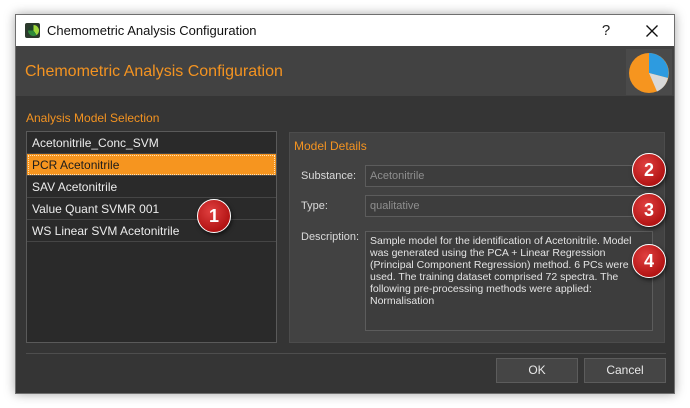  What do you see at coordinates (151, 187) in the screenshot?
I see `list-item: SAV Acetonitrile` at bounding box center [151, 187].